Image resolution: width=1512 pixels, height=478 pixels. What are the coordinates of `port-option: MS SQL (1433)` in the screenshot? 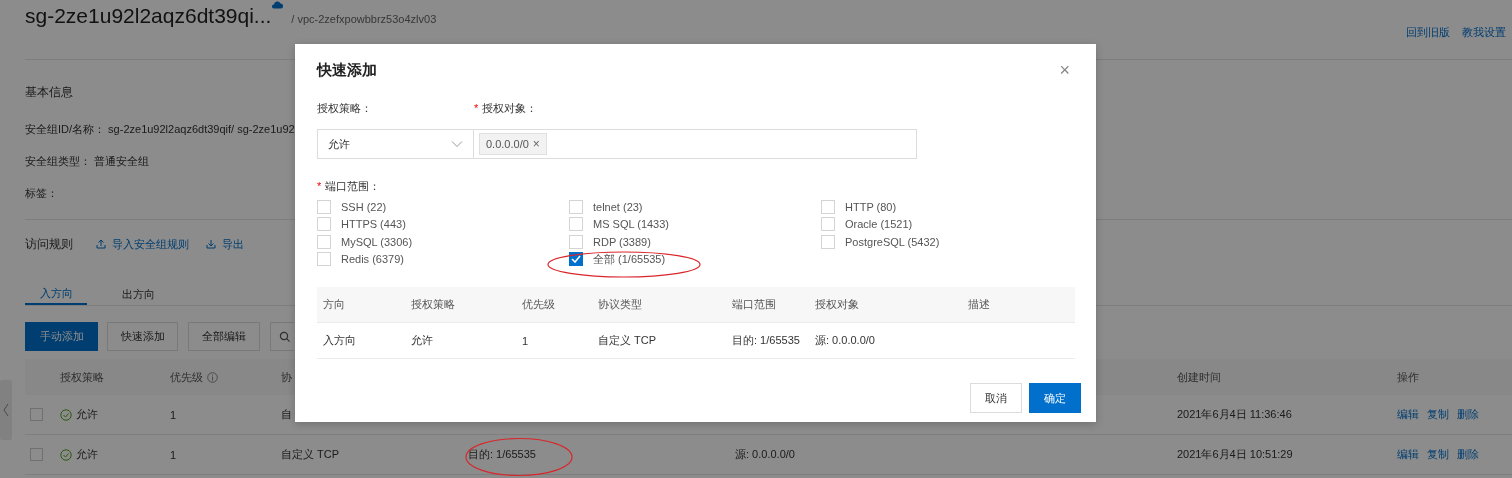 It's located at (619, 224).